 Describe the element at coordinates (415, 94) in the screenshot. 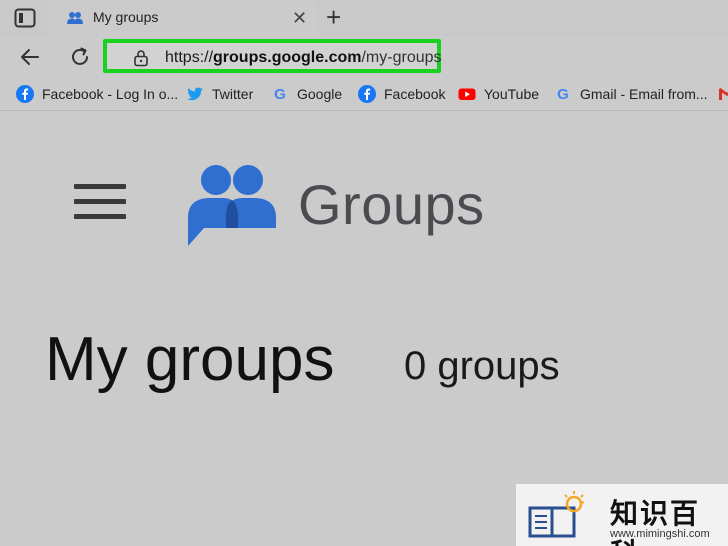

I see `bookmark-label: Facebook` at that location.